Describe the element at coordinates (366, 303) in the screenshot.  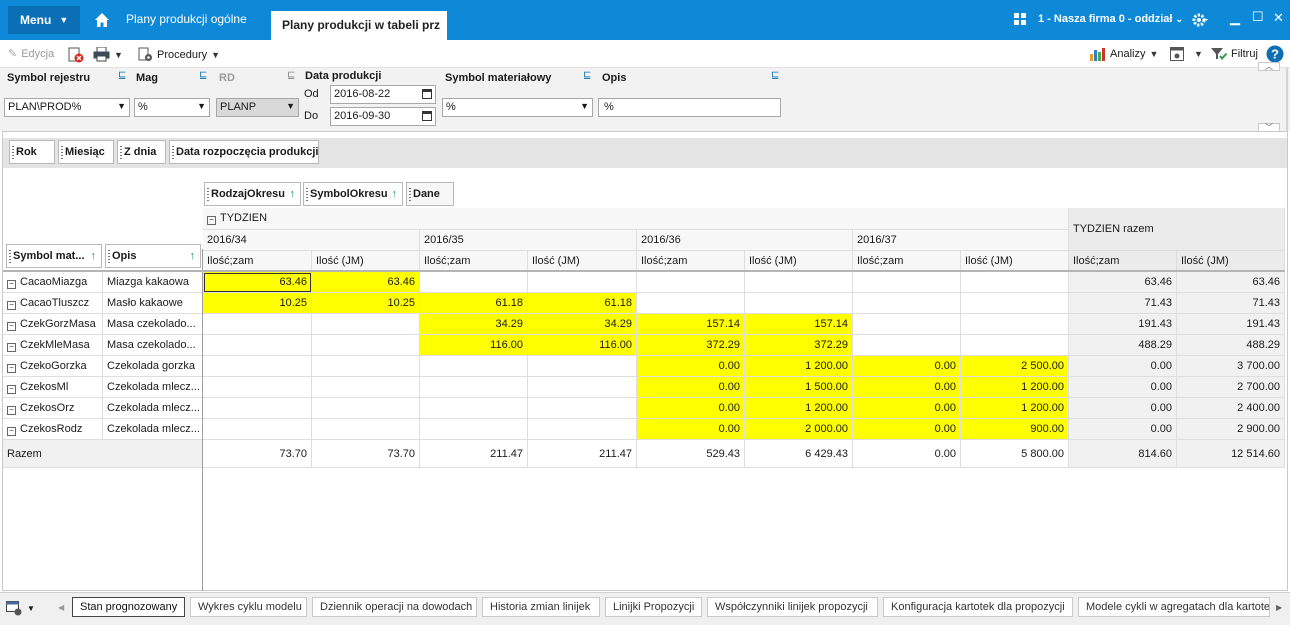
I see `data-cell: 10.25` at that location.